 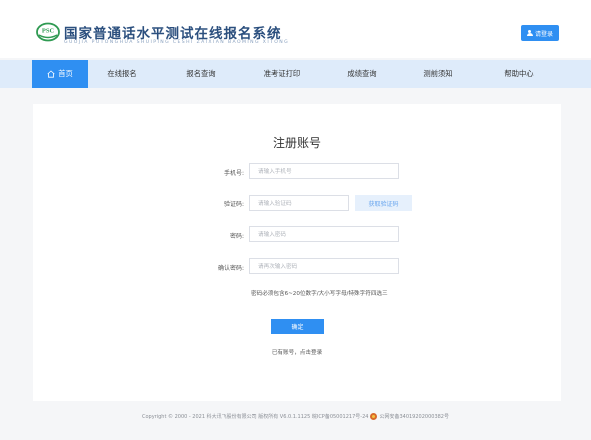 I want to click on psc-logo-icon: PSC, so click(x=48, y=32).